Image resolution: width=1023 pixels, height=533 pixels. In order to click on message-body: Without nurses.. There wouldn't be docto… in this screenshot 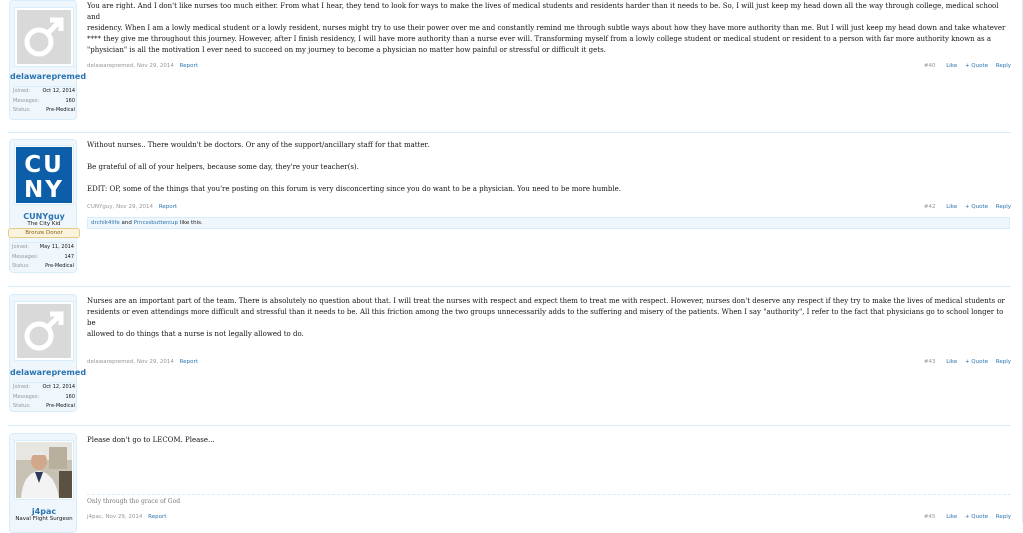, I will do `click(549, 167)`.